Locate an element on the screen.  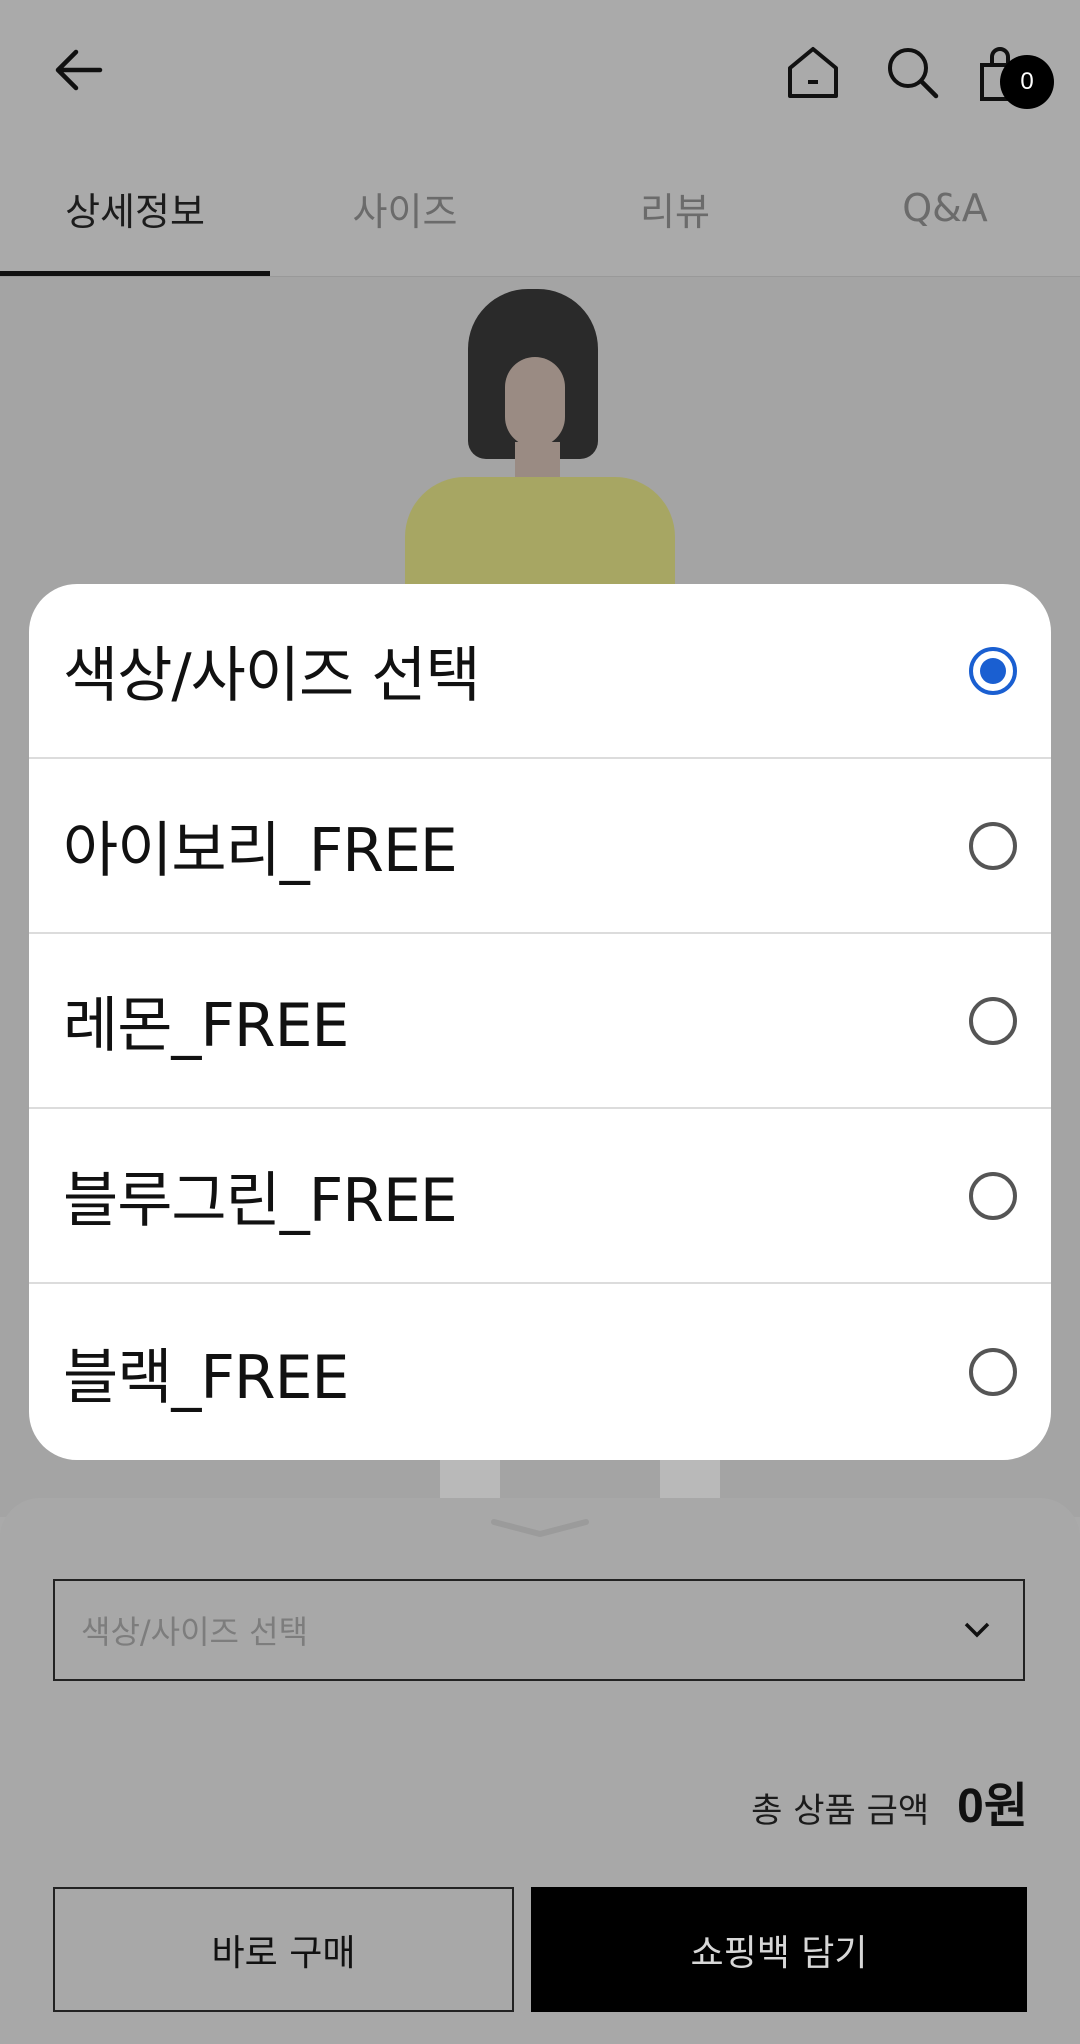
tab-reviews: 리뷰 is located at coordinates (675, 208).